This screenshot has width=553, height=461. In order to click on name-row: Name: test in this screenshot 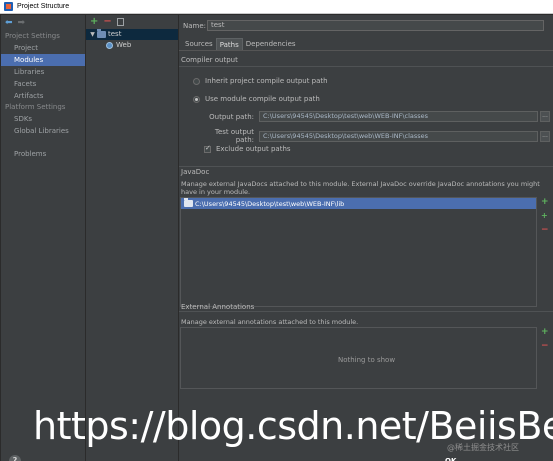, I will do `click(363, 25)`.